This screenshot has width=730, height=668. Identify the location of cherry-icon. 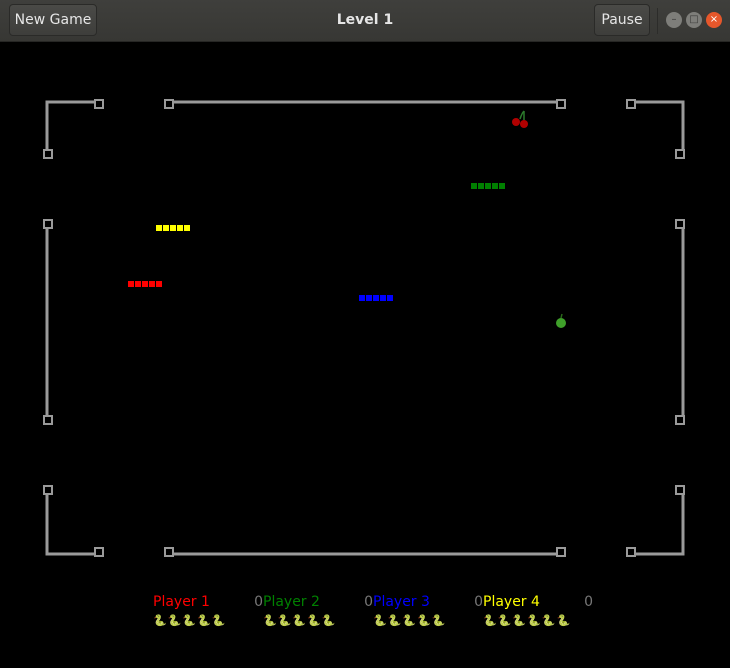
(520, 119).